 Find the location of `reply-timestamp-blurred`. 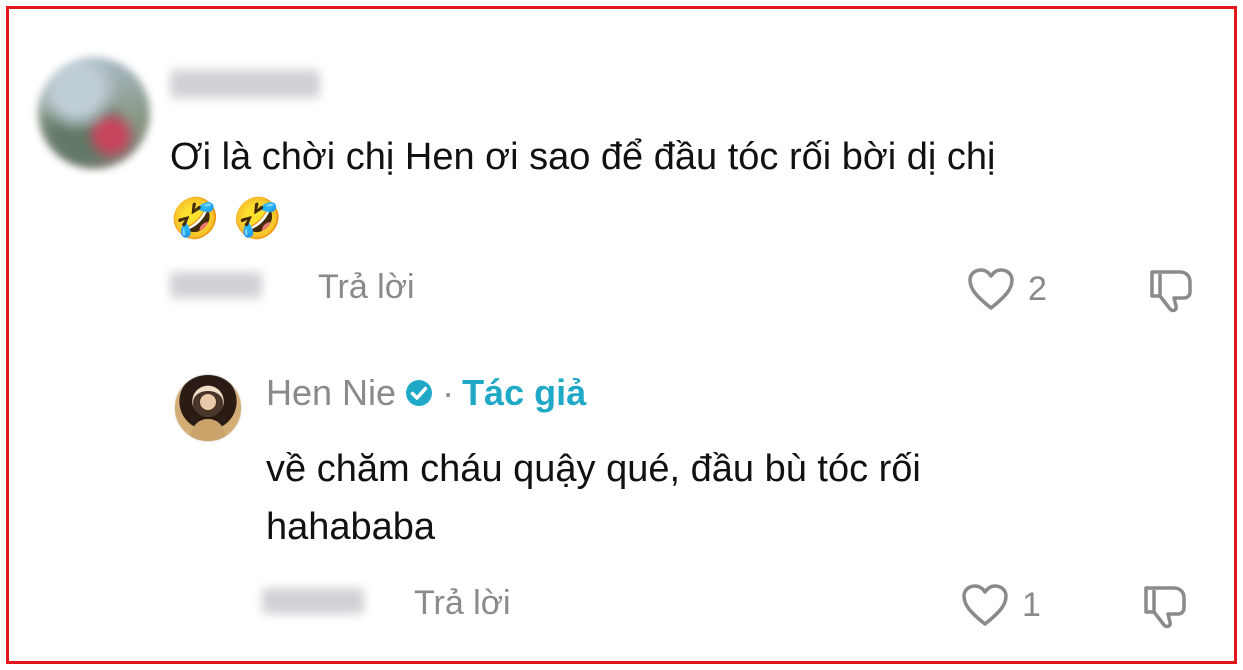

reply-timestamp-blurred is located at coordinates (313, 601).